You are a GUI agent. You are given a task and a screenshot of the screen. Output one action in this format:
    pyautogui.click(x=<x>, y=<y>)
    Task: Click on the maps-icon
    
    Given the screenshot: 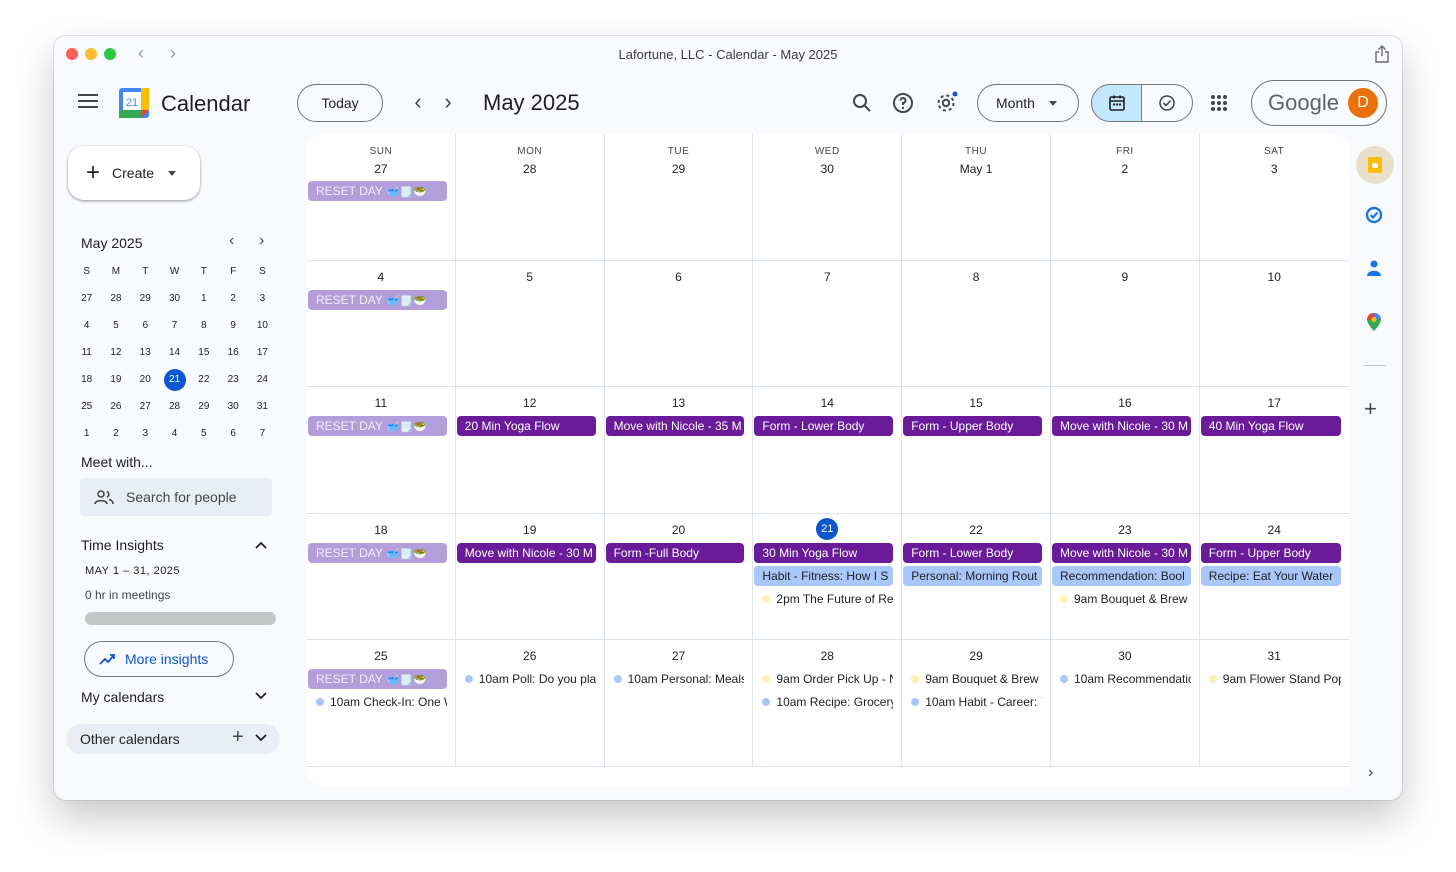 What is the action you would take?
    pyautogui.click(x=1374, y=322)
    